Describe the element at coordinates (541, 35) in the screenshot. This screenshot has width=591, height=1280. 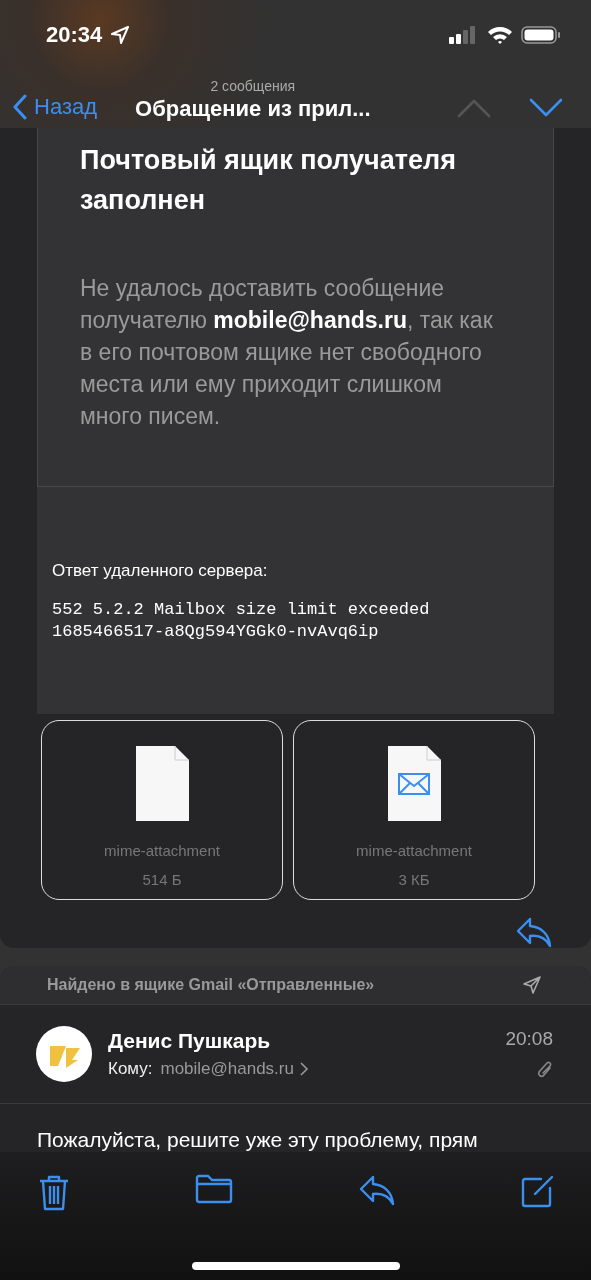
I see `battery-icon` at that location.